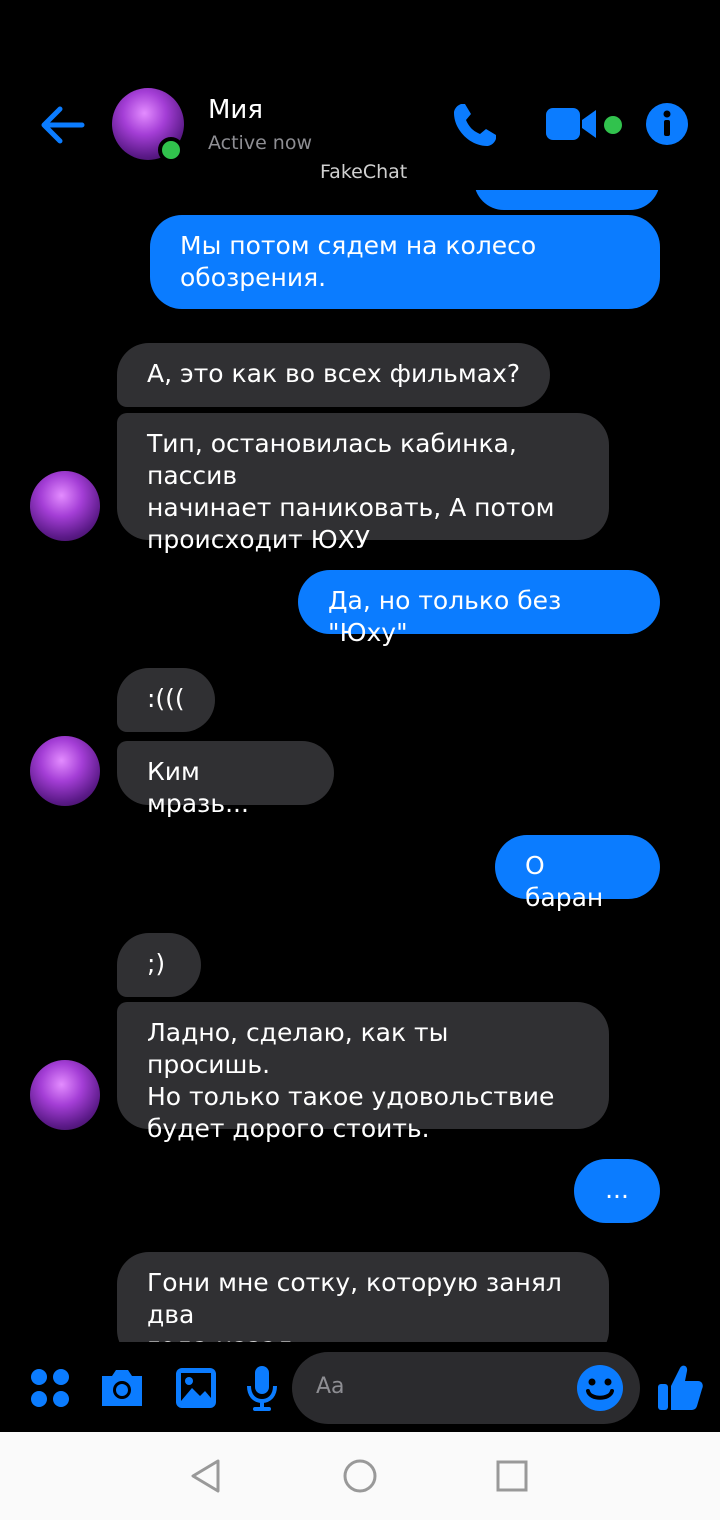 Image resolution: width=720 pixels, height=1520 pixels. Describe the element at coordinates (330, 1386) in the screenshot. I see `message-input-placeholder: Aa` at that location.